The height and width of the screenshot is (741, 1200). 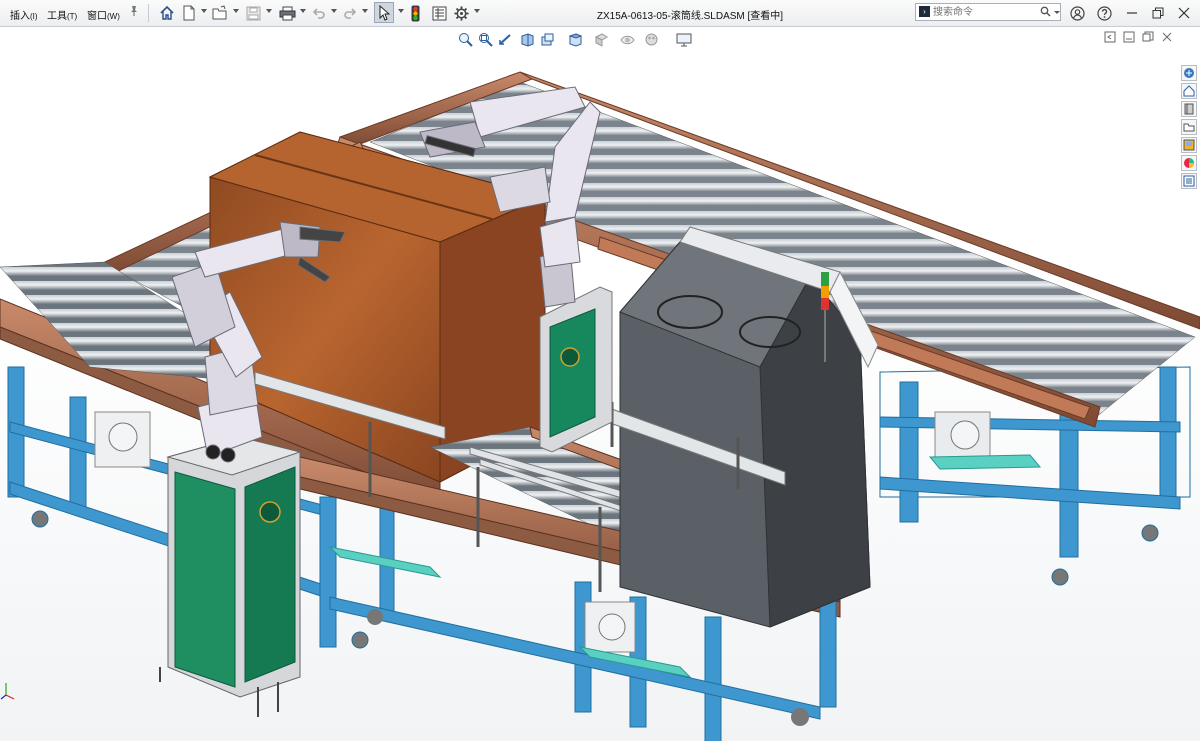 I want to click on section-view-icon, so click(x=527, y=41).